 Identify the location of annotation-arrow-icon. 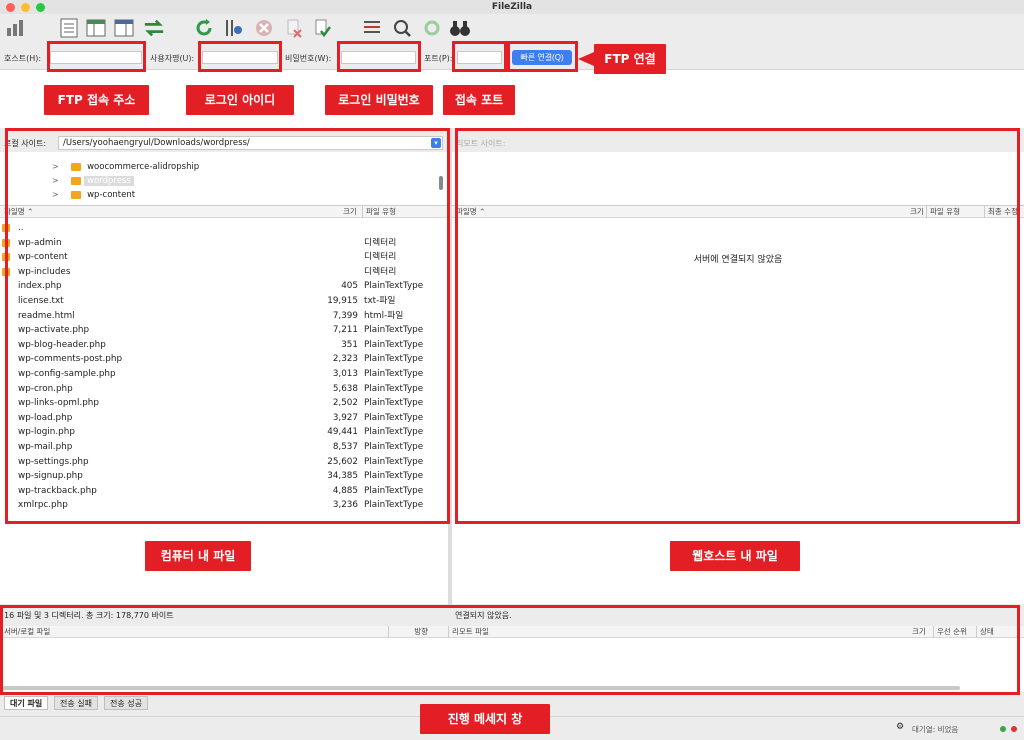
(586, 59).